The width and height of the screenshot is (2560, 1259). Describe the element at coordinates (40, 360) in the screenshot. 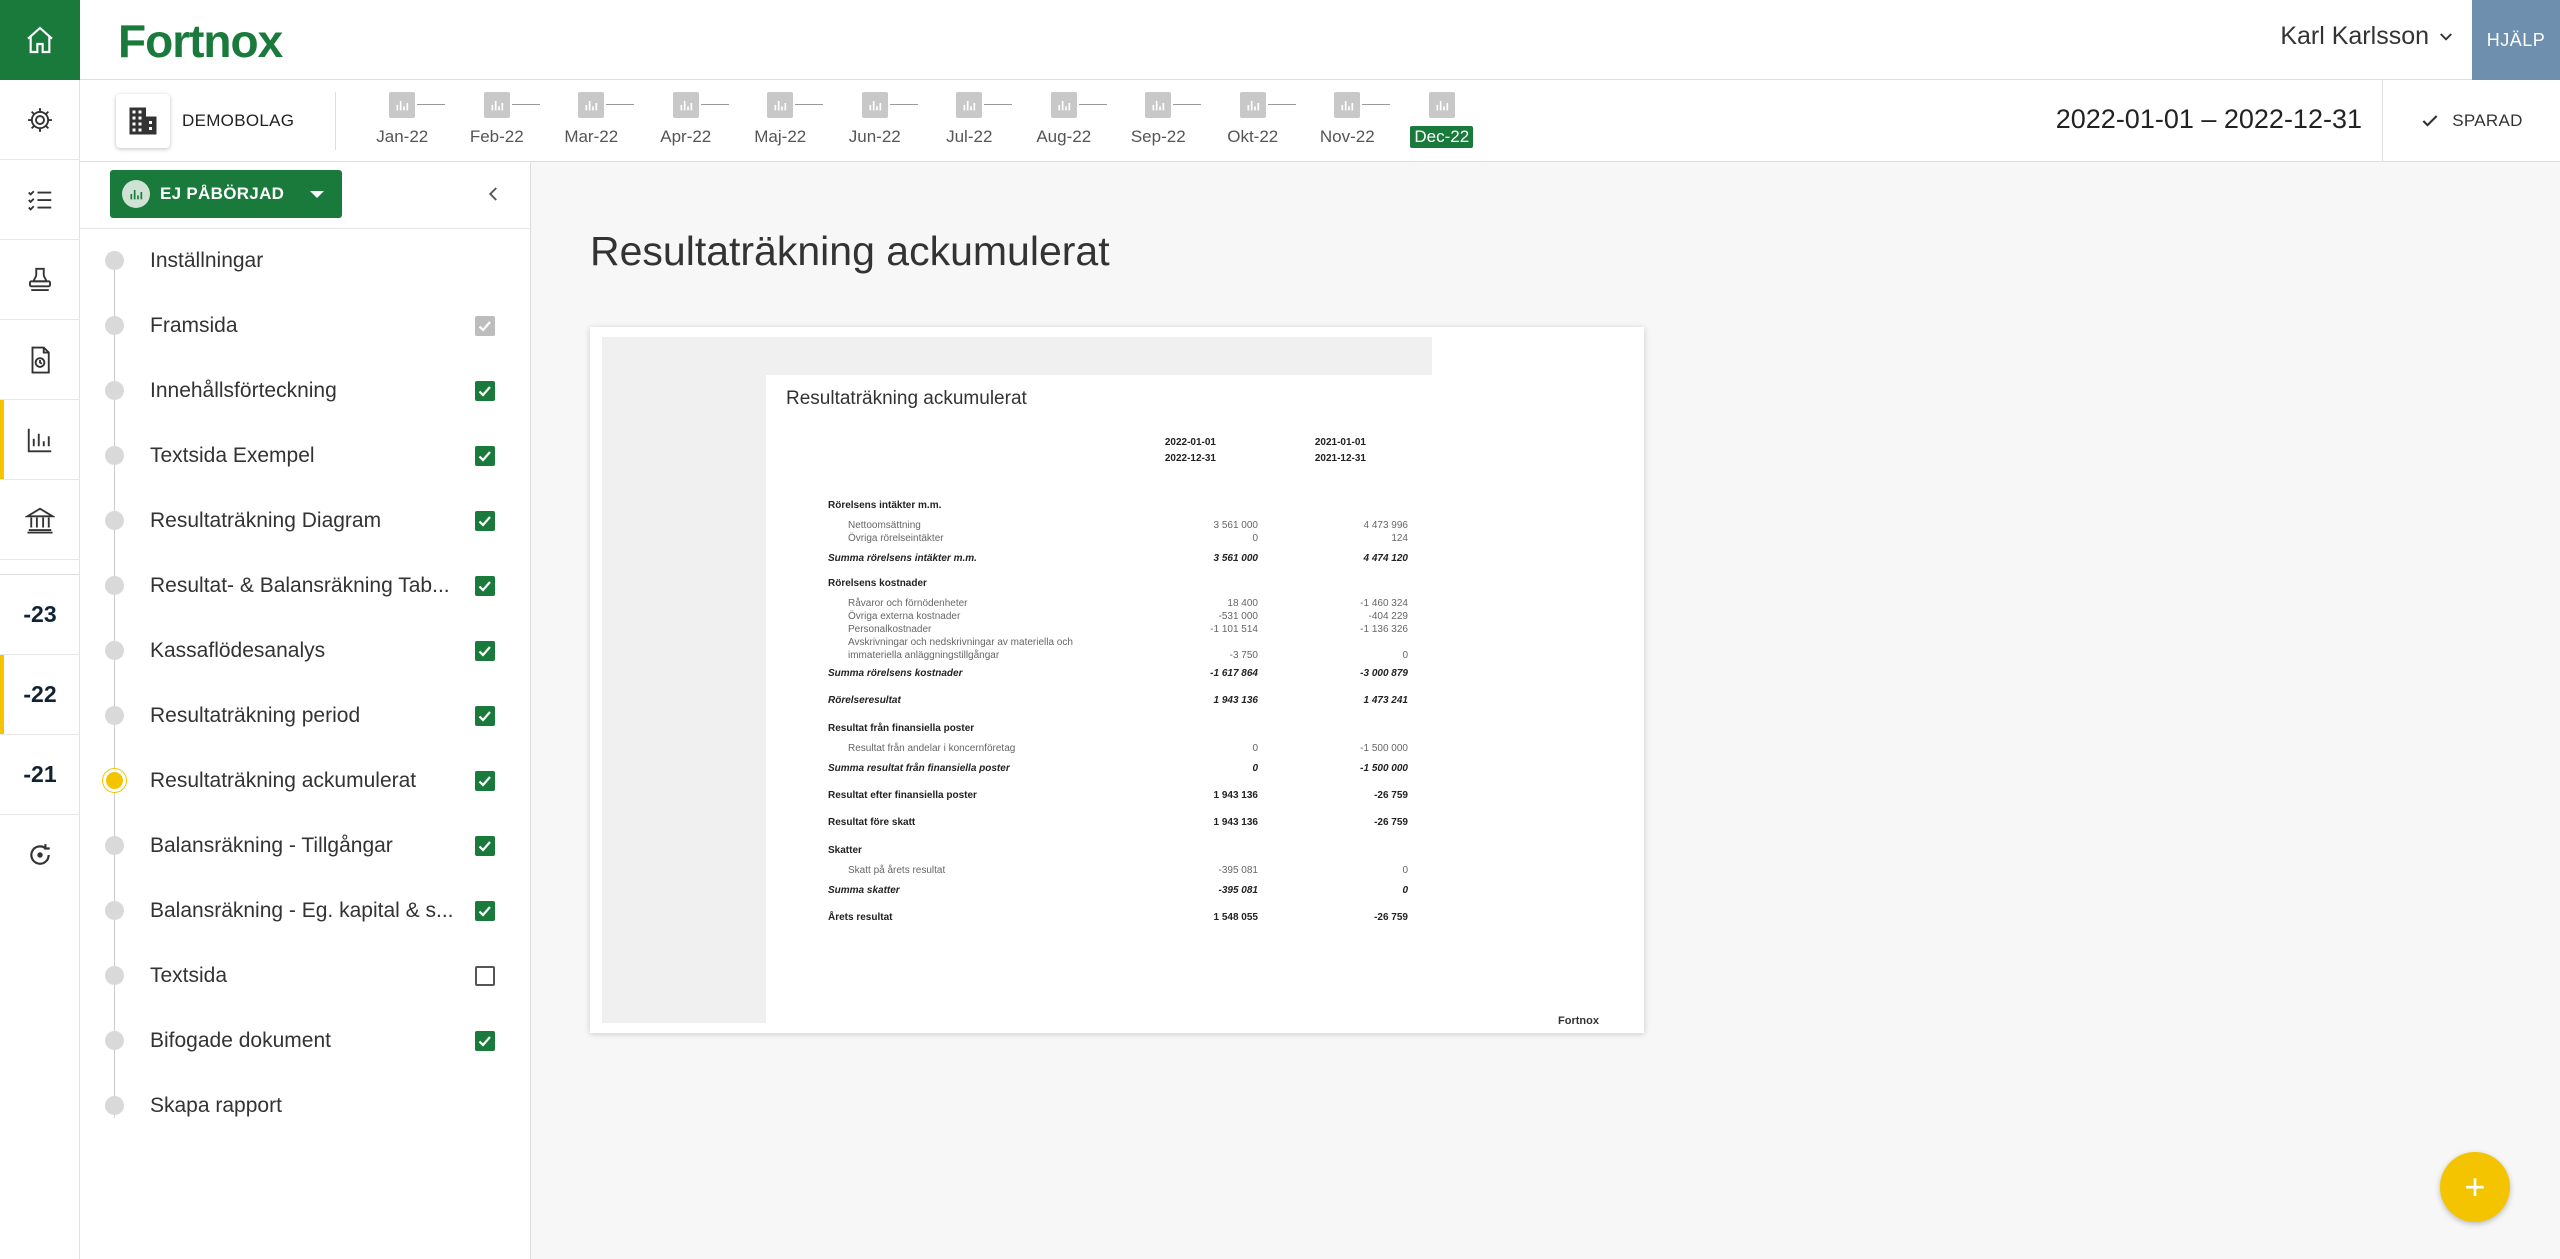

I see `document-button` at that location.